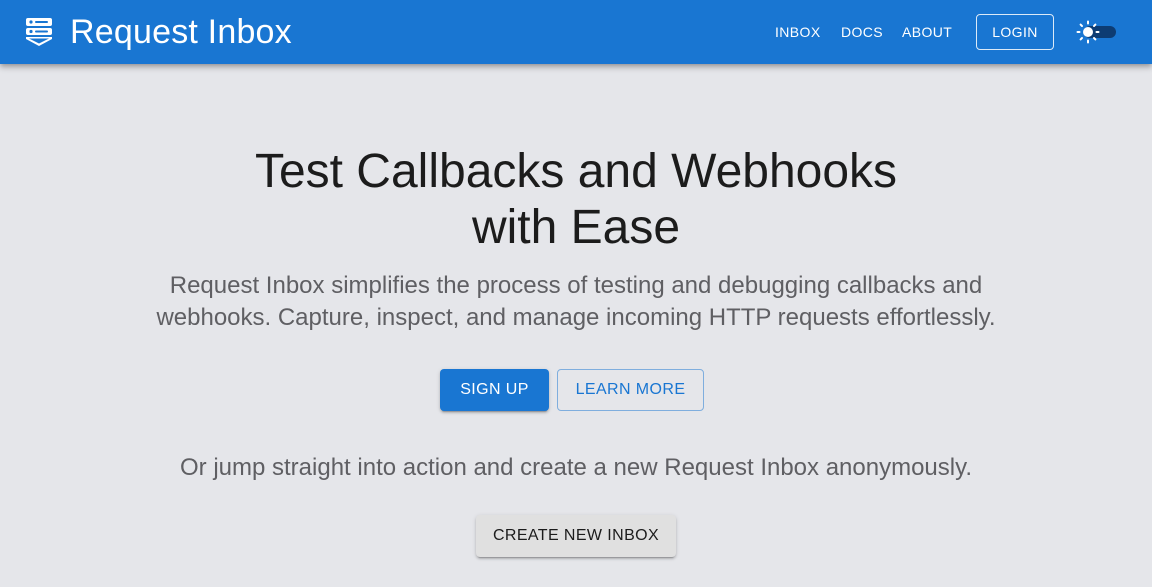 The image size is (1152, 587). What do you see at coordinates (494, 390) in the screenshot?
I see `signup-button: SIGN UP` at bounding box center [494, 390].